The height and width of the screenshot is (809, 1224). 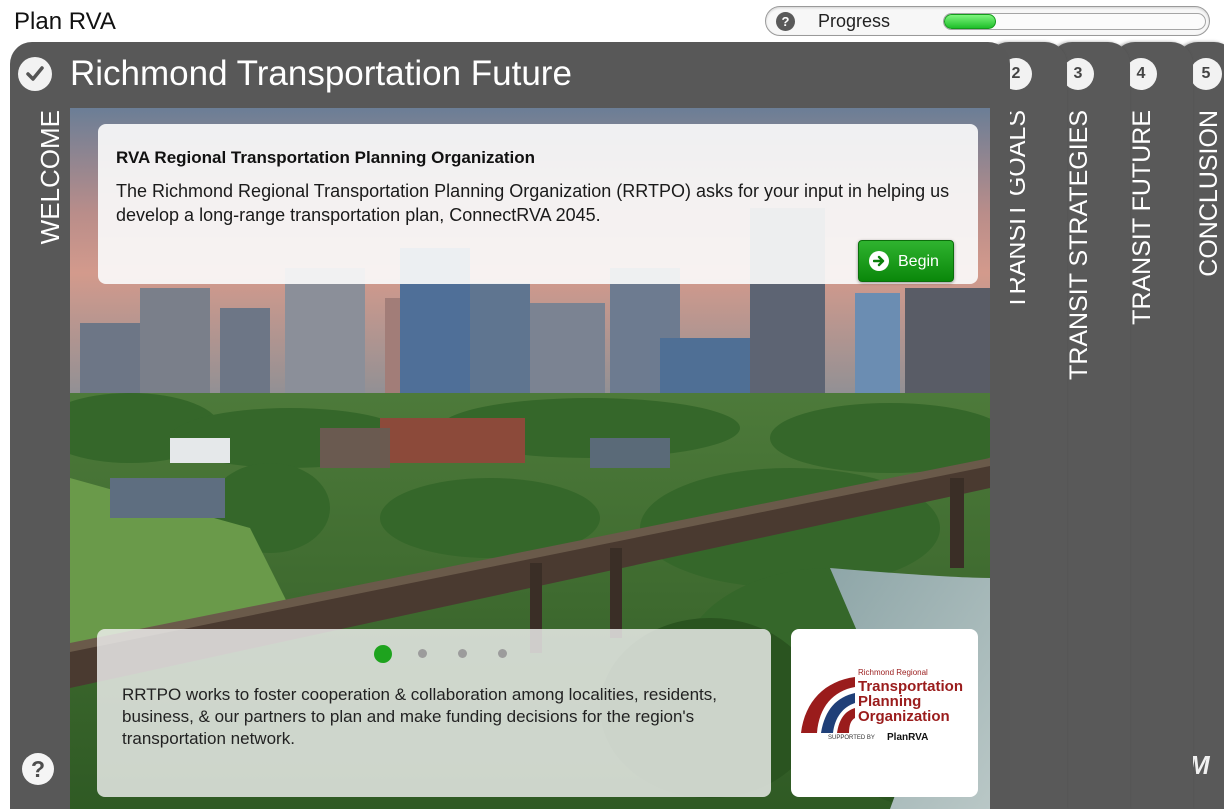 What do you see at coordinates (1074, 21) in the screenshot?
I see `progress-track` at bounding box center [1074, 21].